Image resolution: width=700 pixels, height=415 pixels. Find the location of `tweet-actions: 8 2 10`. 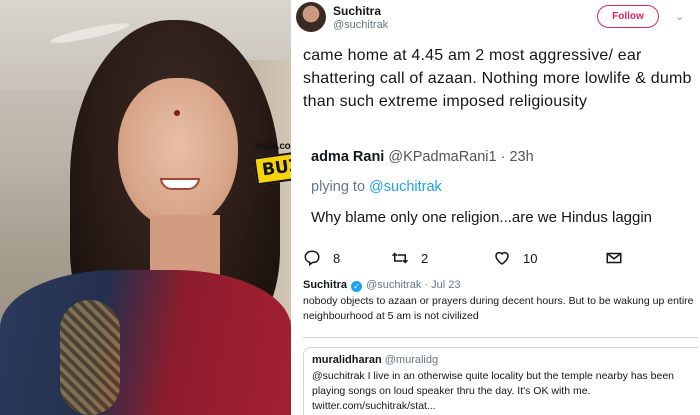

tweet-actions: 8 2 10 is located at coordinates (493, 260).